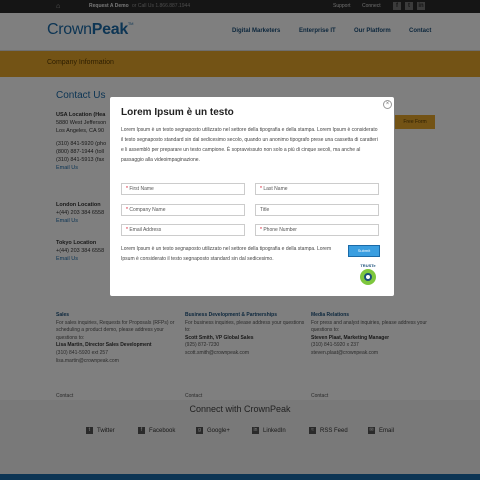  Describe the element at coordinates (183, 230) in the screenshot. I see `email-address-field: * Email Address` at that location.